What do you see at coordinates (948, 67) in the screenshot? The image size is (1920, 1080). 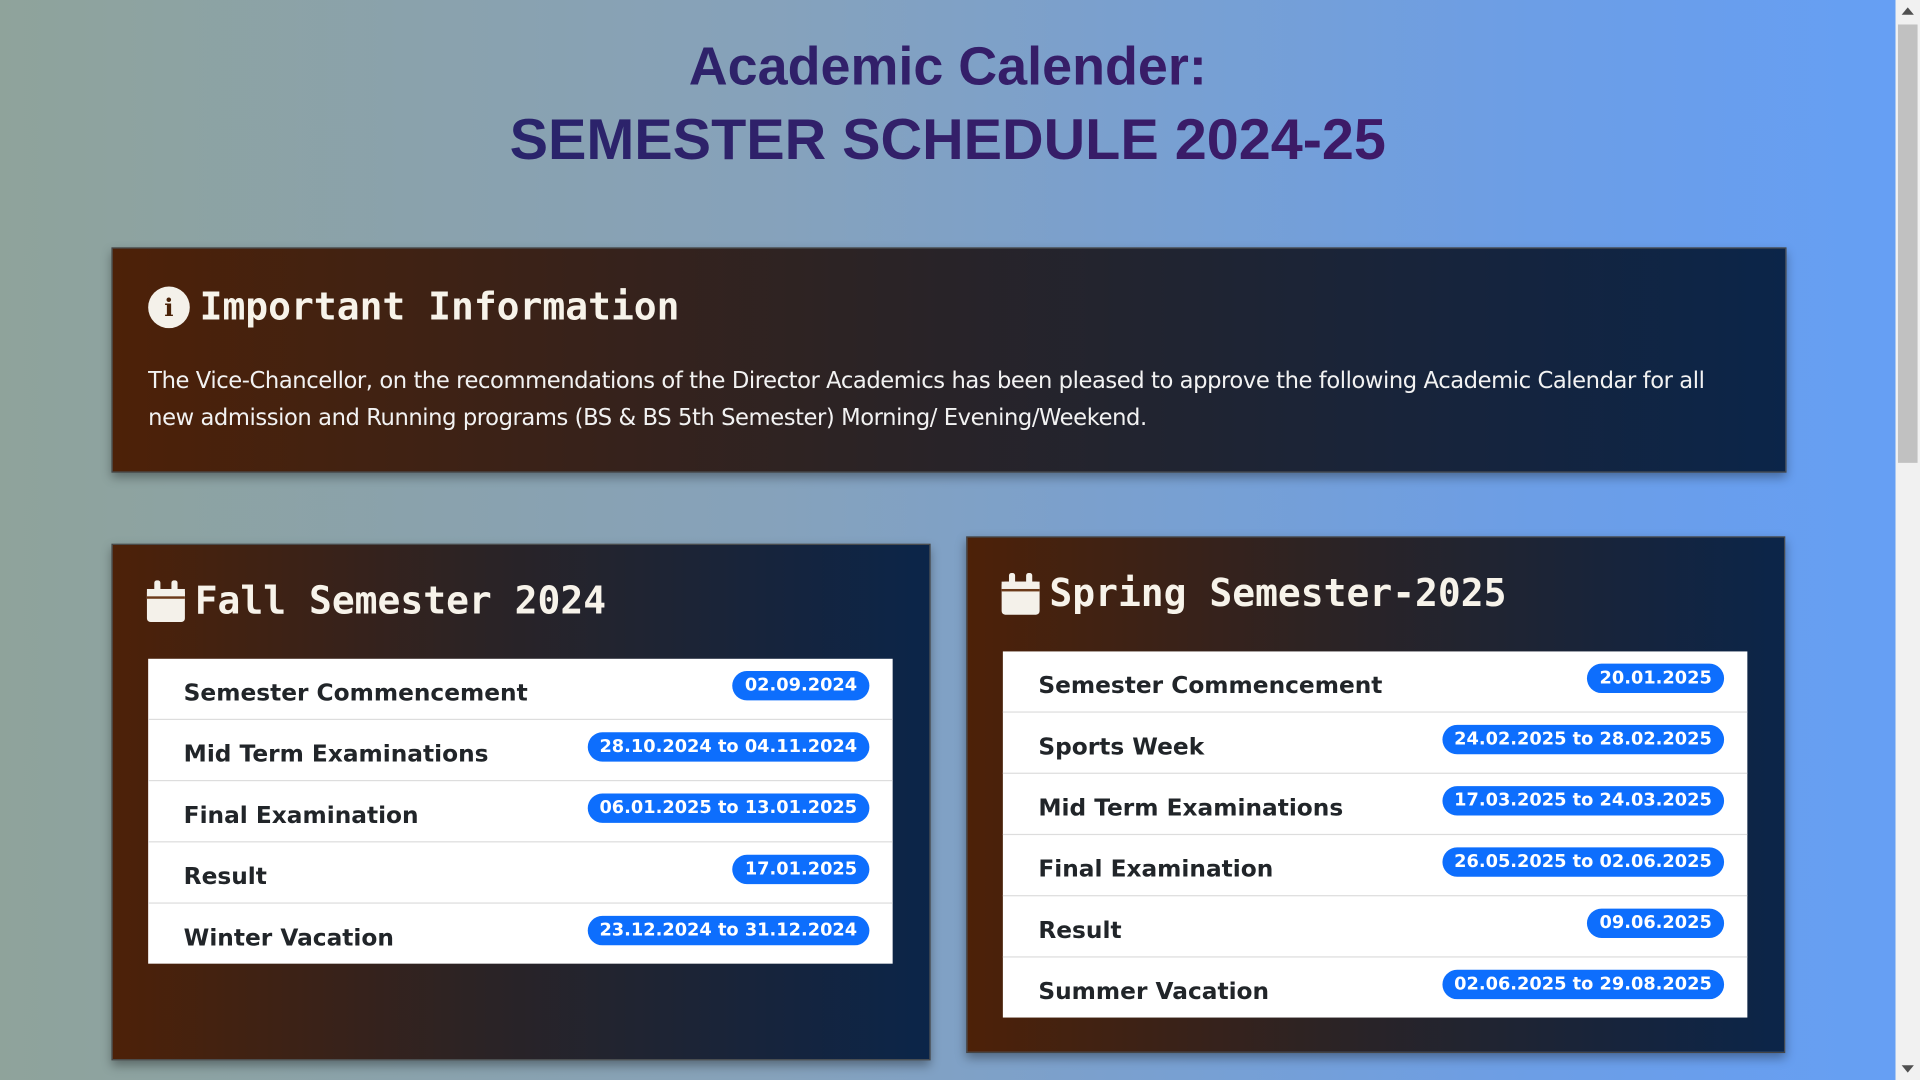 I see `page-title: Academic Calender:` at bounding box center [948, 67].